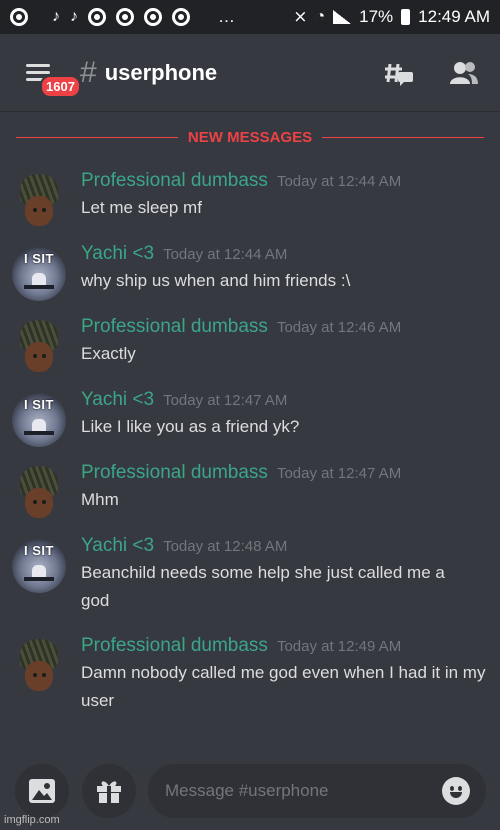  I want to click on channel-name: userphone, so click(161, 72).